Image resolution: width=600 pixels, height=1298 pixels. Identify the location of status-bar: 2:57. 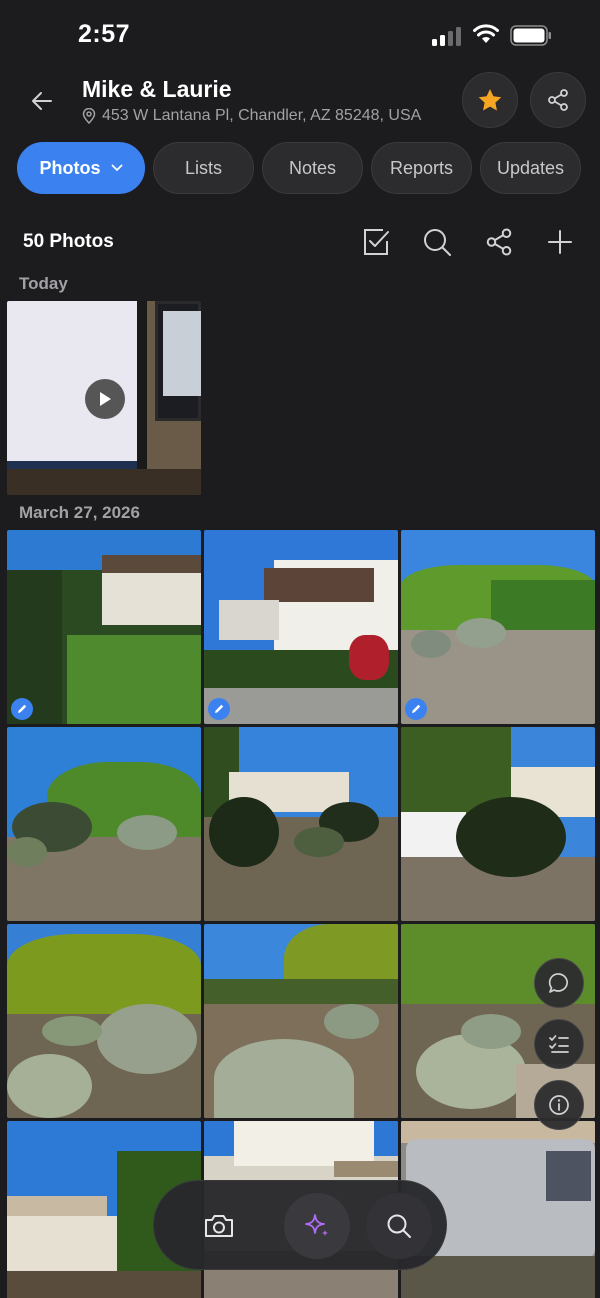
(300, 36).